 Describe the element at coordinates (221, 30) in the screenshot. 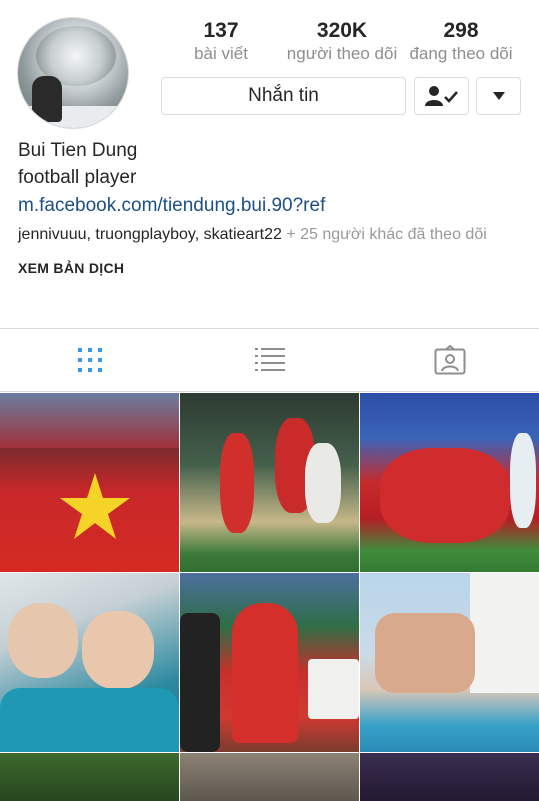

I see `posts-count: 137` at that location.